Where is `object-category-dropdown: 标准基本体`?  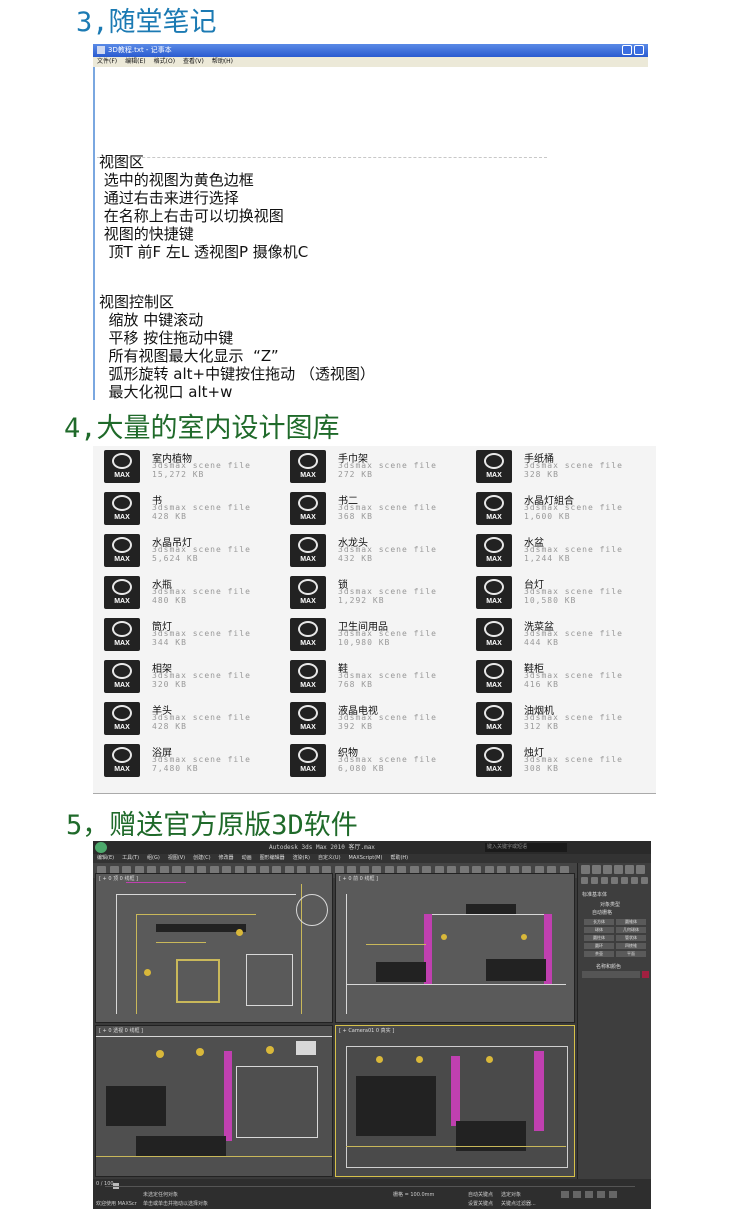 object-category-dropdown: 标准基本体 is located at coordinates (594, 894).